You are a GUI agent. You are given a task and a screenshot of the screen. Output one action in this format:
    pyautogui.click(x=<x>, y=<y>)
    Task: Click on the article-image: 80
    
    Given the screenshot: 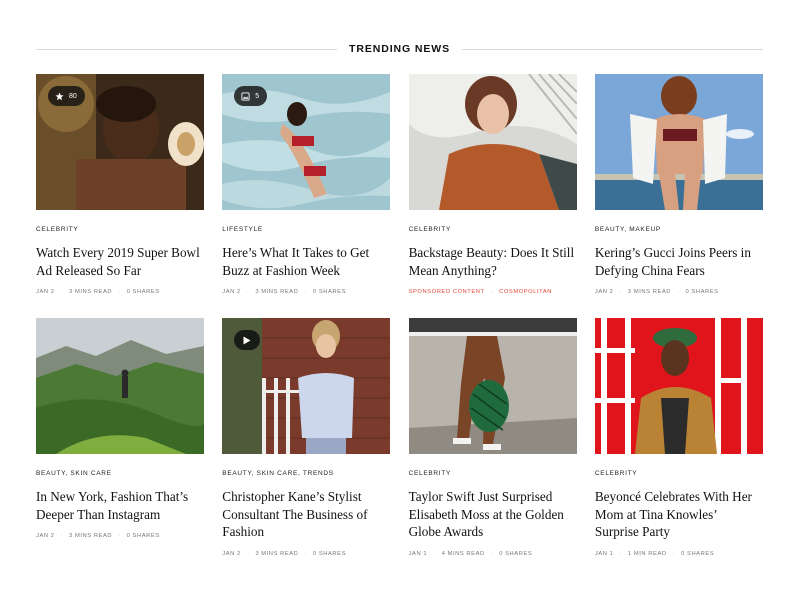 What is the action you would take?
    pyautogui.click(x=120, y=142)
    